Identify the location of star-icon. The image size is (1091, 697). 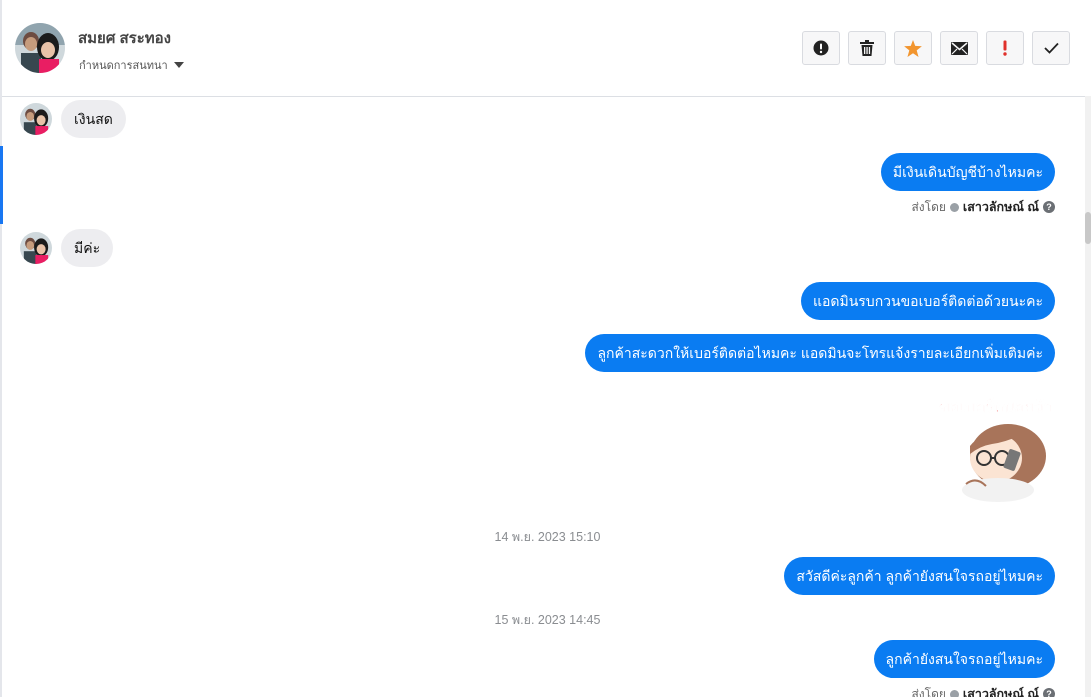
(913, 48).